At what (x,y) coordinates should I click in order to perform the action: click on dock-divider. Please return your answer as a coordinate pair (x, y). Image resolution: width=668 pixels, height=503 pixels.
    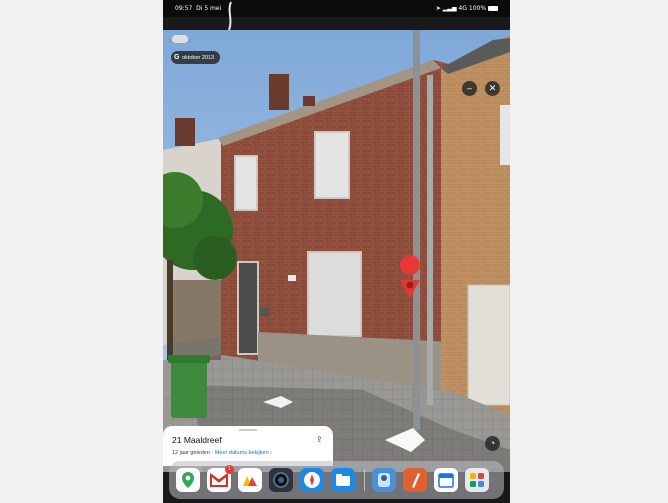
    Looking at the image, I should click on (364, 480).